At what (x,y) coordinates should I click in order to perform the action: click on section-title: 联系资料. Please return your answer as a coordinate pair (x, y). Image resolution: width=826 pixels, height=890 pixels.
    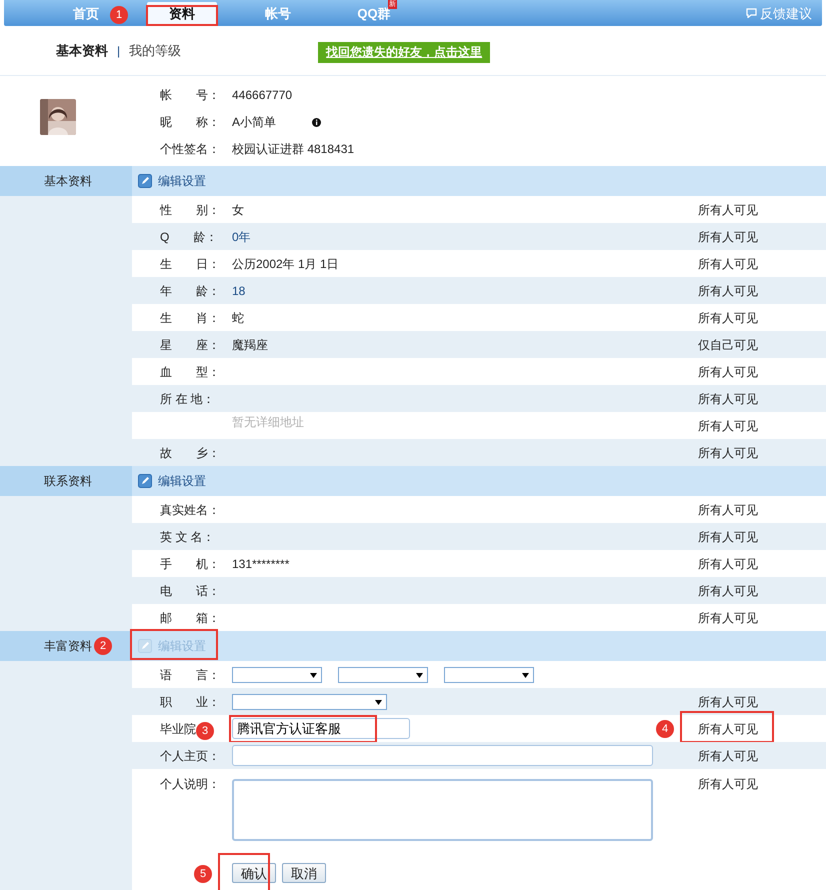
    Looking at the image, I should click on (68, 481).